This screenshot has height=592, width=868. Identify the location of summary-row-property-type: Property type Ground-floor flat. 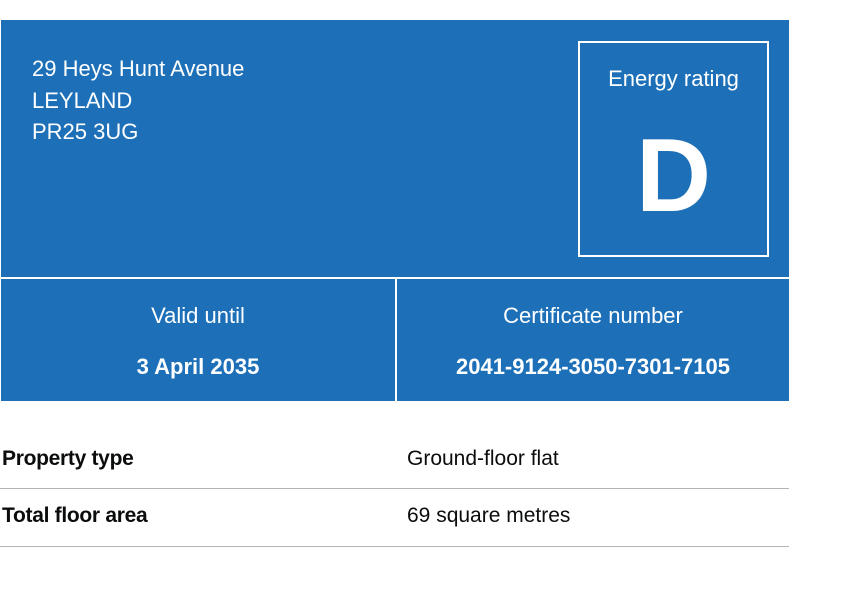
(394, 460).